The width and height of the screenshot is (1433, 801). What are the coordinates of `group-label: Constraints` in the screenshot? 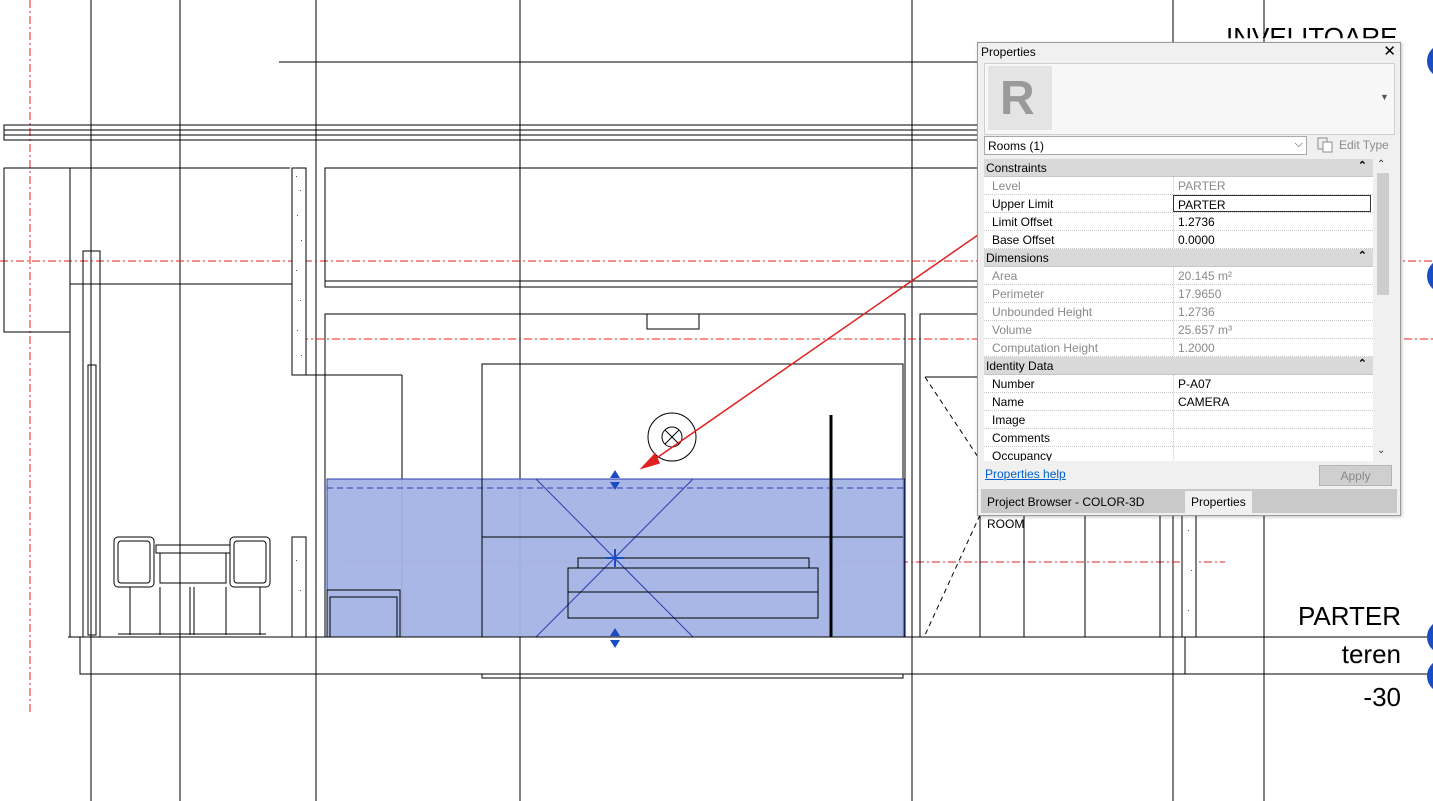 It's located at (1016, 168).